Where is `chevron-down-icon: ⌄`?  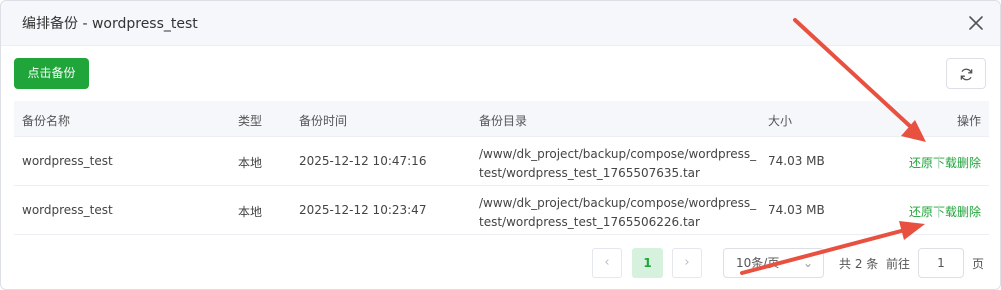 chevron-down-icon: ⌄ is located at coordinates (807, 263).